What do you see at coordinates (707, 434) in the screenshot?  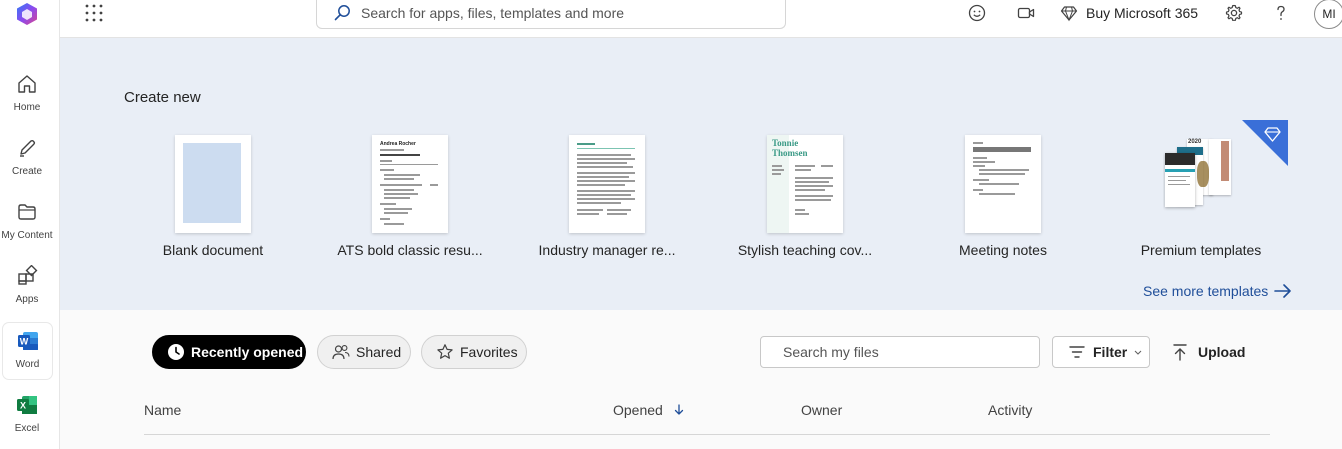 I see `table-header-divider` at bounding box center [707, 434].